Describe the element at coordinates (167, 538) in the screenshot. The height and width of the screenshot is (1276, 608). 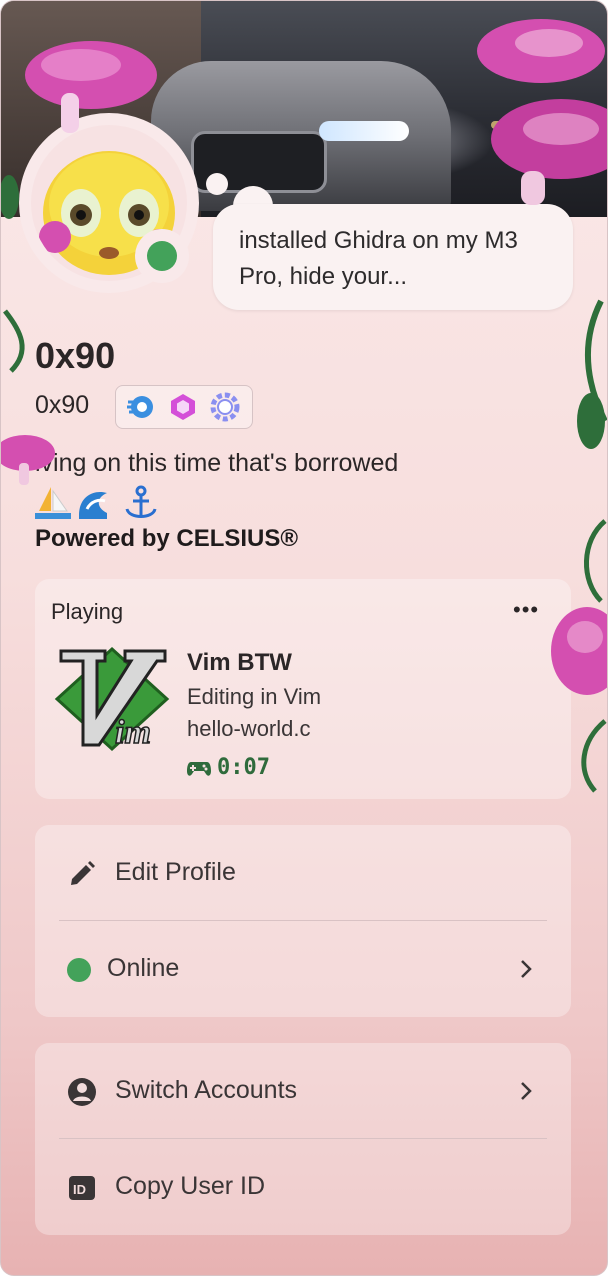
I see `powered-by-text: Powered by CELSIUS®` at that location.